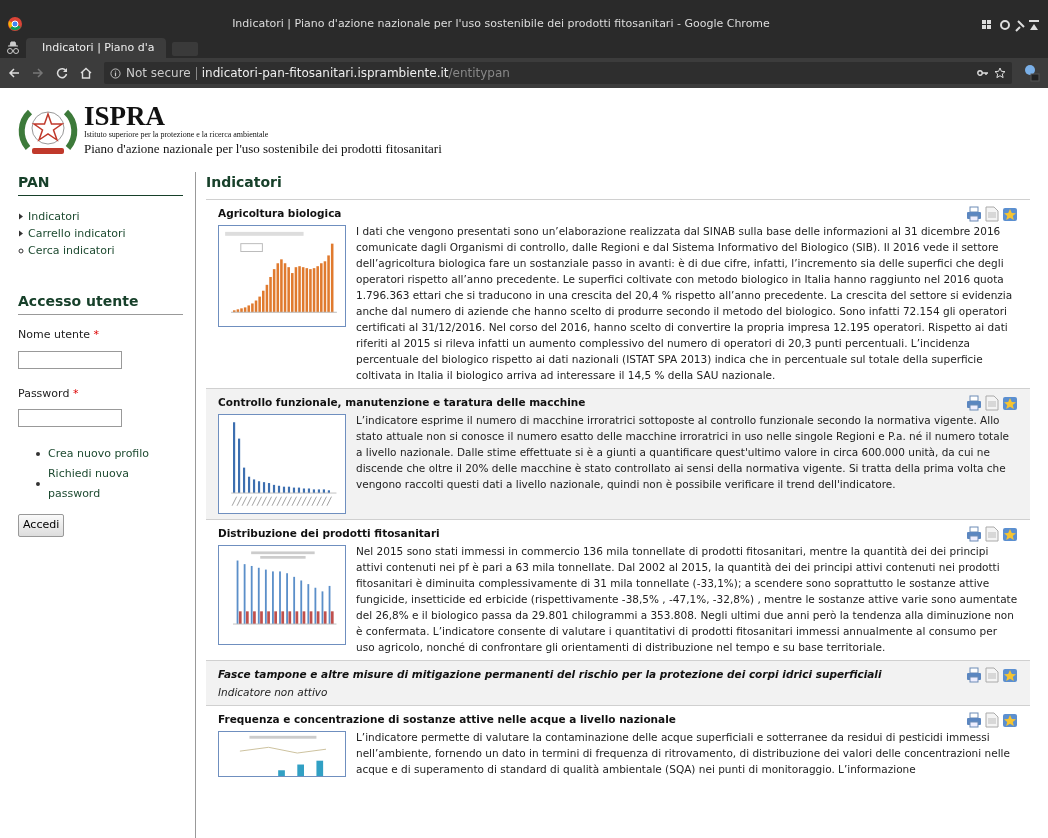  Describe the element at coordinates (99, 454) in the screenshot. I see `login-link: Crea nuovo profilo` at that location.